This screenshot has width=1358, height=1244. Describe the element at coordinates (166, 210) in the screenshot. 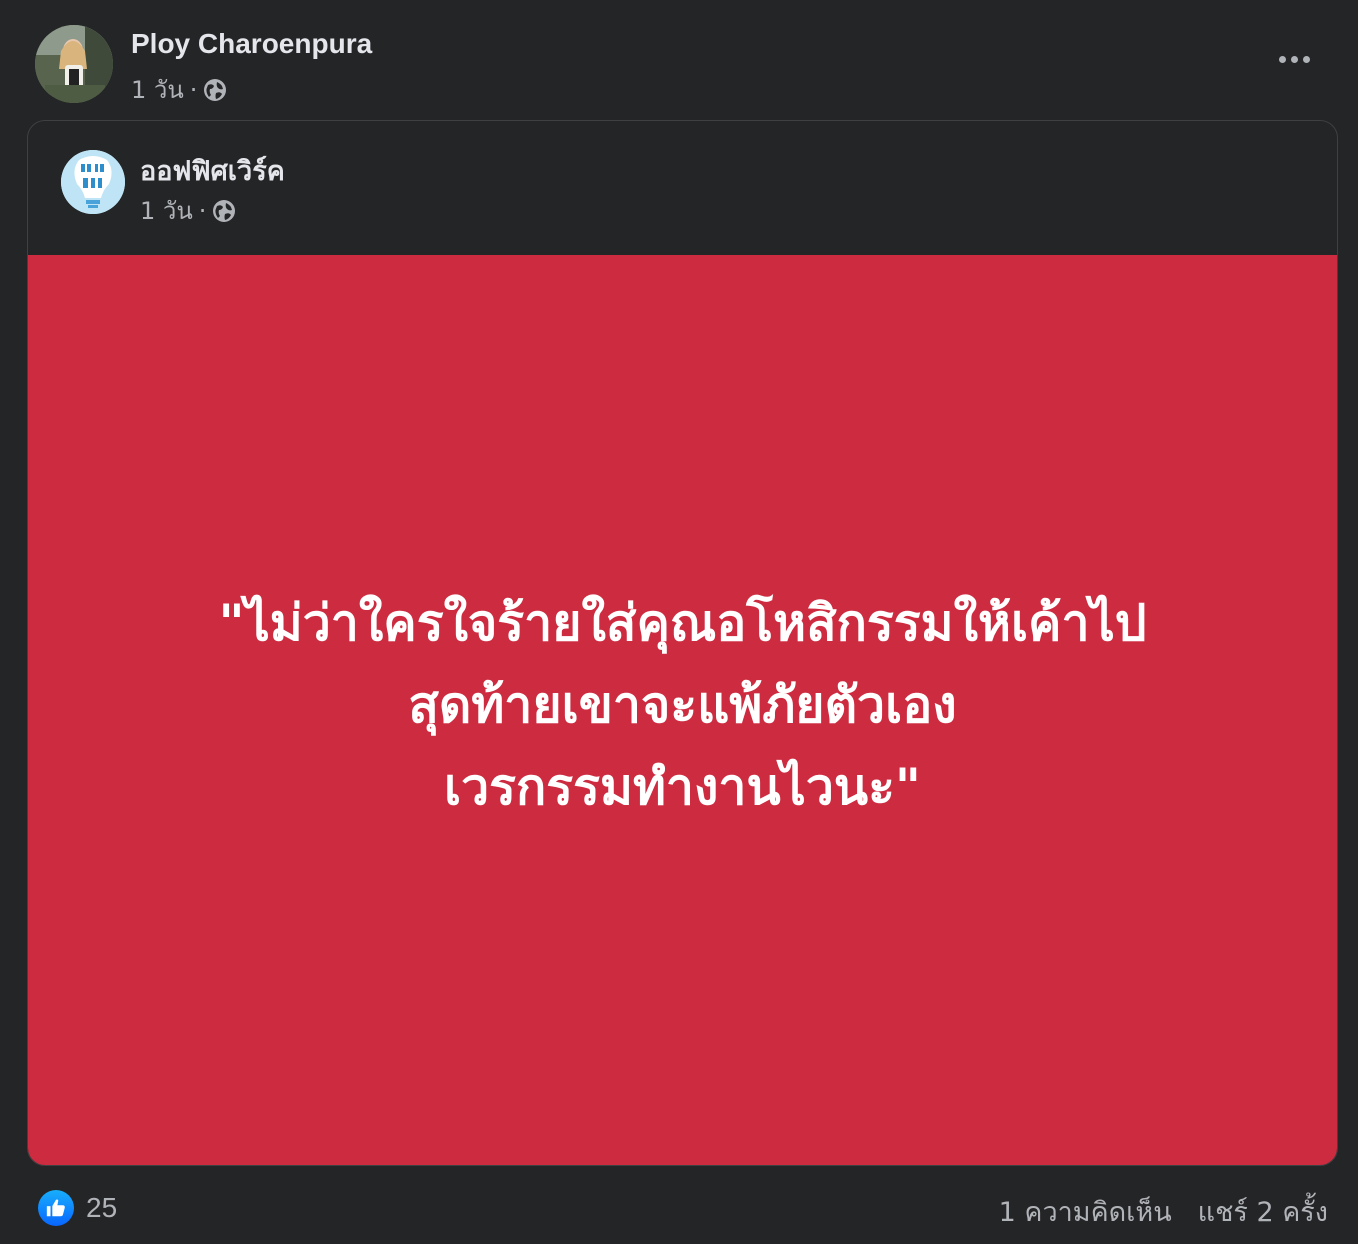

I see `shared-post-time: 1 วัน` at that location.